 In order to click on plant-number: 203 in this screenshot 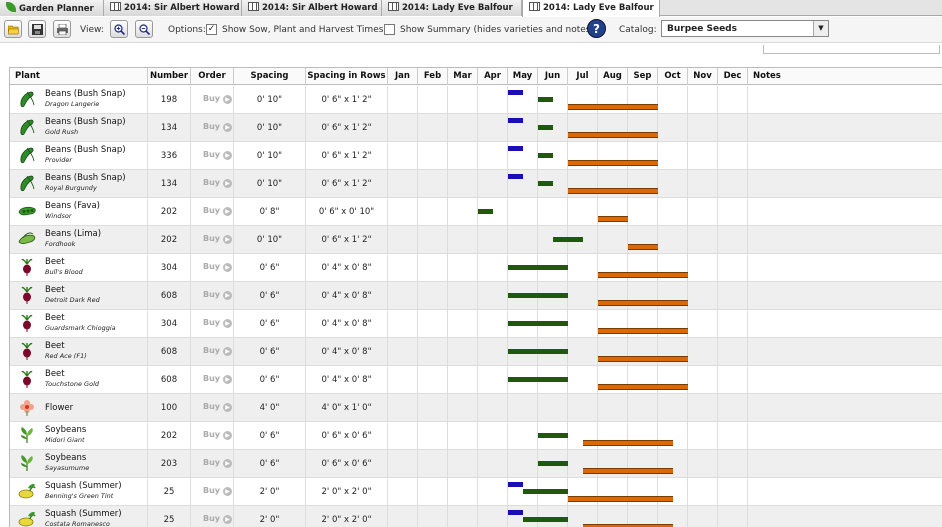, I will do `click(169, 464)`.